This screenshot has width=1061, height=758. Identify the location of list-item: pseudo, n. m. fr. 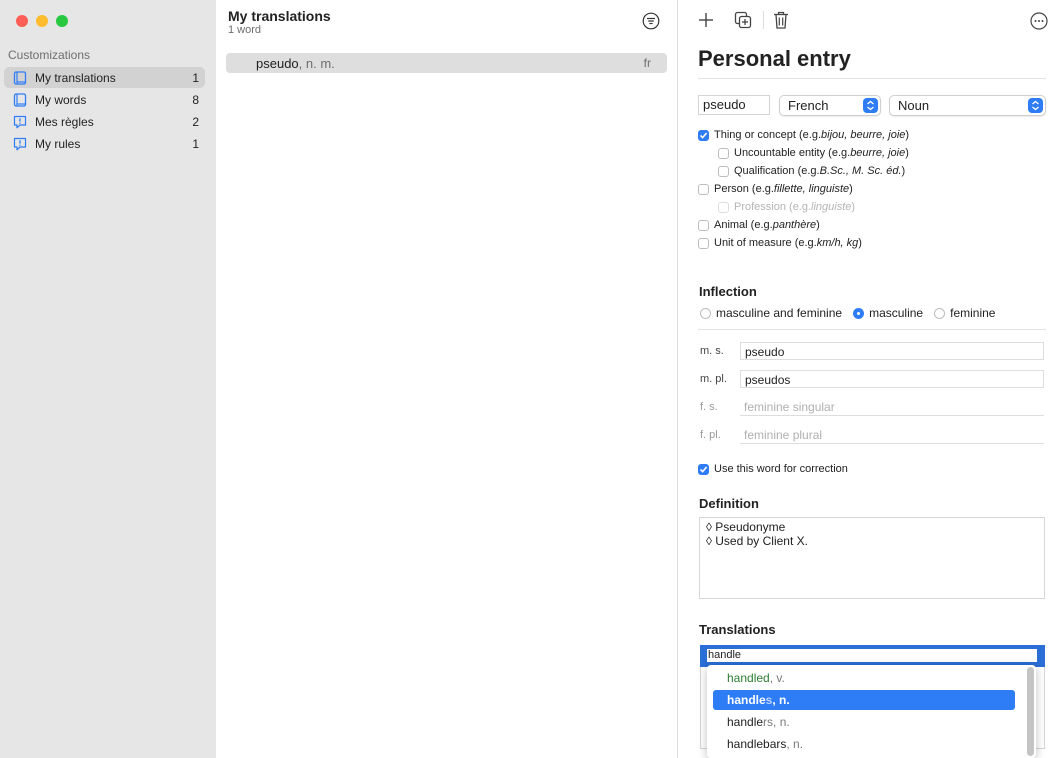
(446, 63).